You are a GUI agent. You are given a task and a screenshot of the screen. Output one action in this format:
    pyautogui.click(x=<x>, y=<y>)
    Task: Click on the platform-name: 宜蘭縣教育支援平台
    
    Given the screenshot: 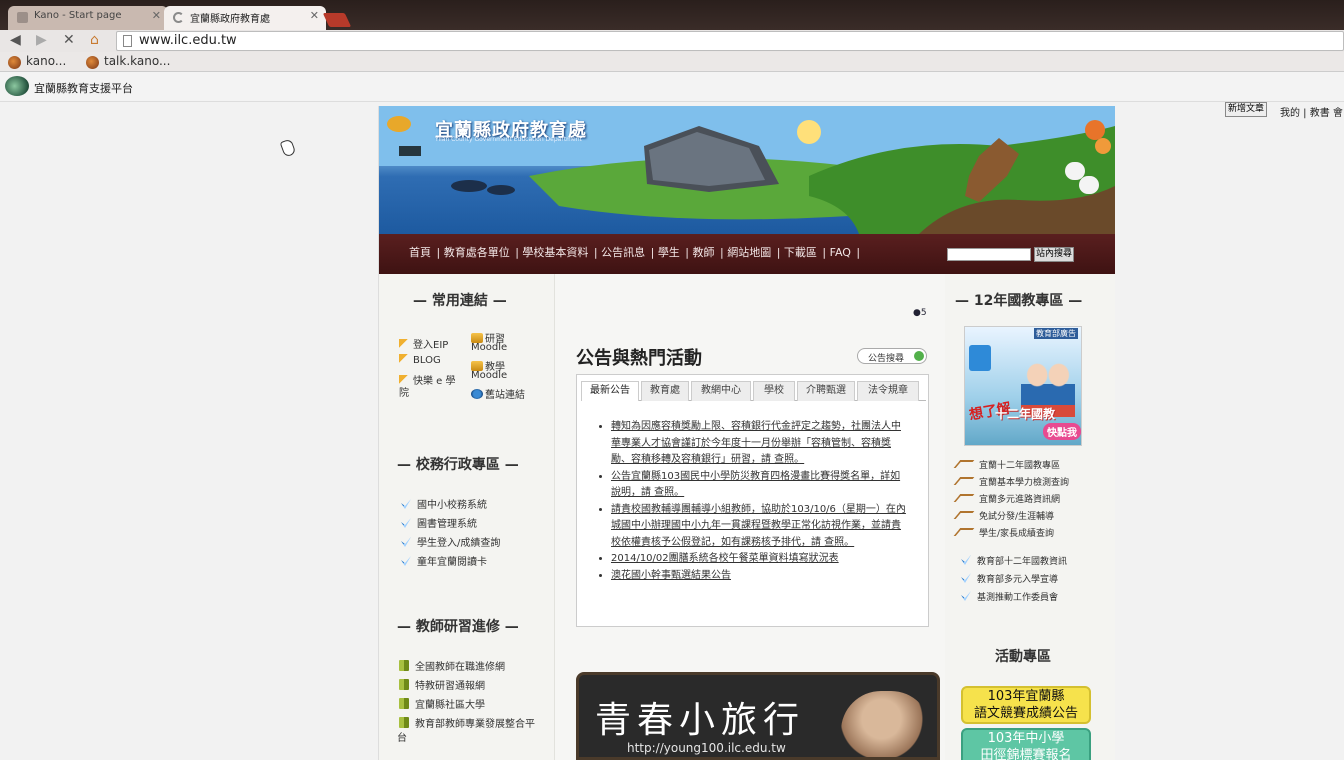 What is the action you would take?
    pyautogui.click(x=83, y=88)
    